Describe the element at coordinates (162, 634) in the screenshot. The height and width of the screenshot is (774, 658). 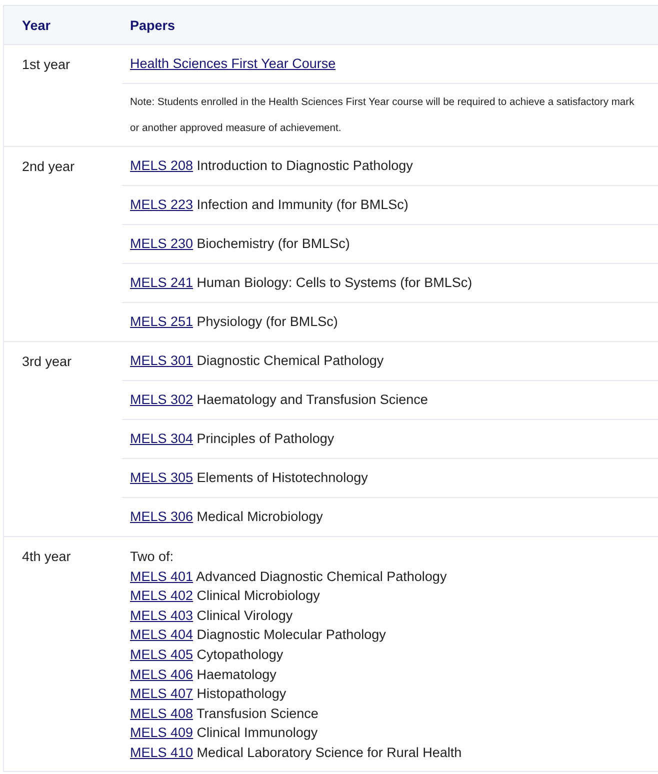
I see `paper-code-link: MELS 404` at that location.